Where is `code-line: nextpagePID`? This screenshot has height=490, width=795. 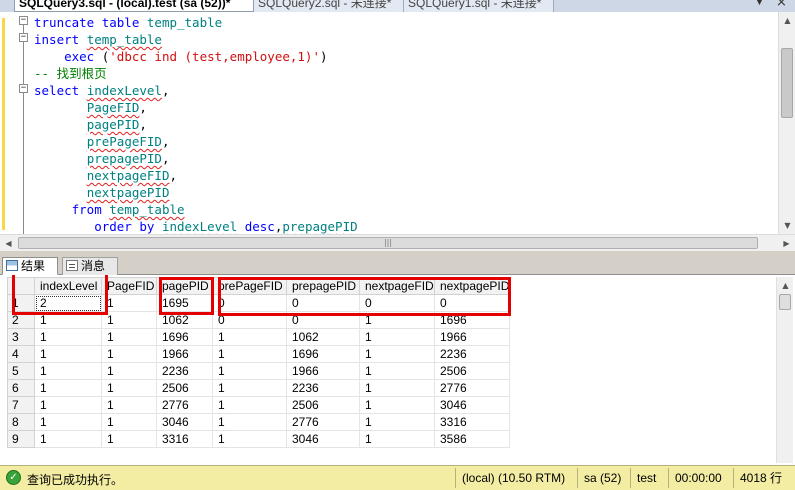
code-line: nextpagePID is located at coordinates (196, 192).